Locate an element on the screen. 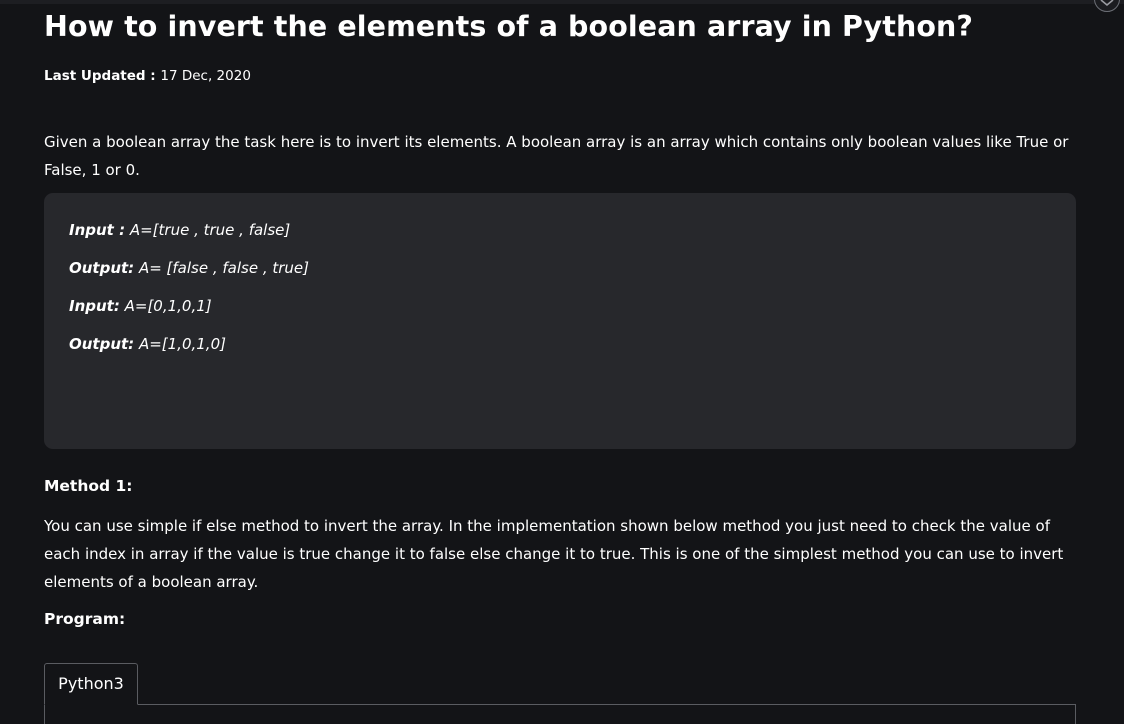 This screenshot has height=724, width=1124. code-block-frame is located at coordinates (560, 714).